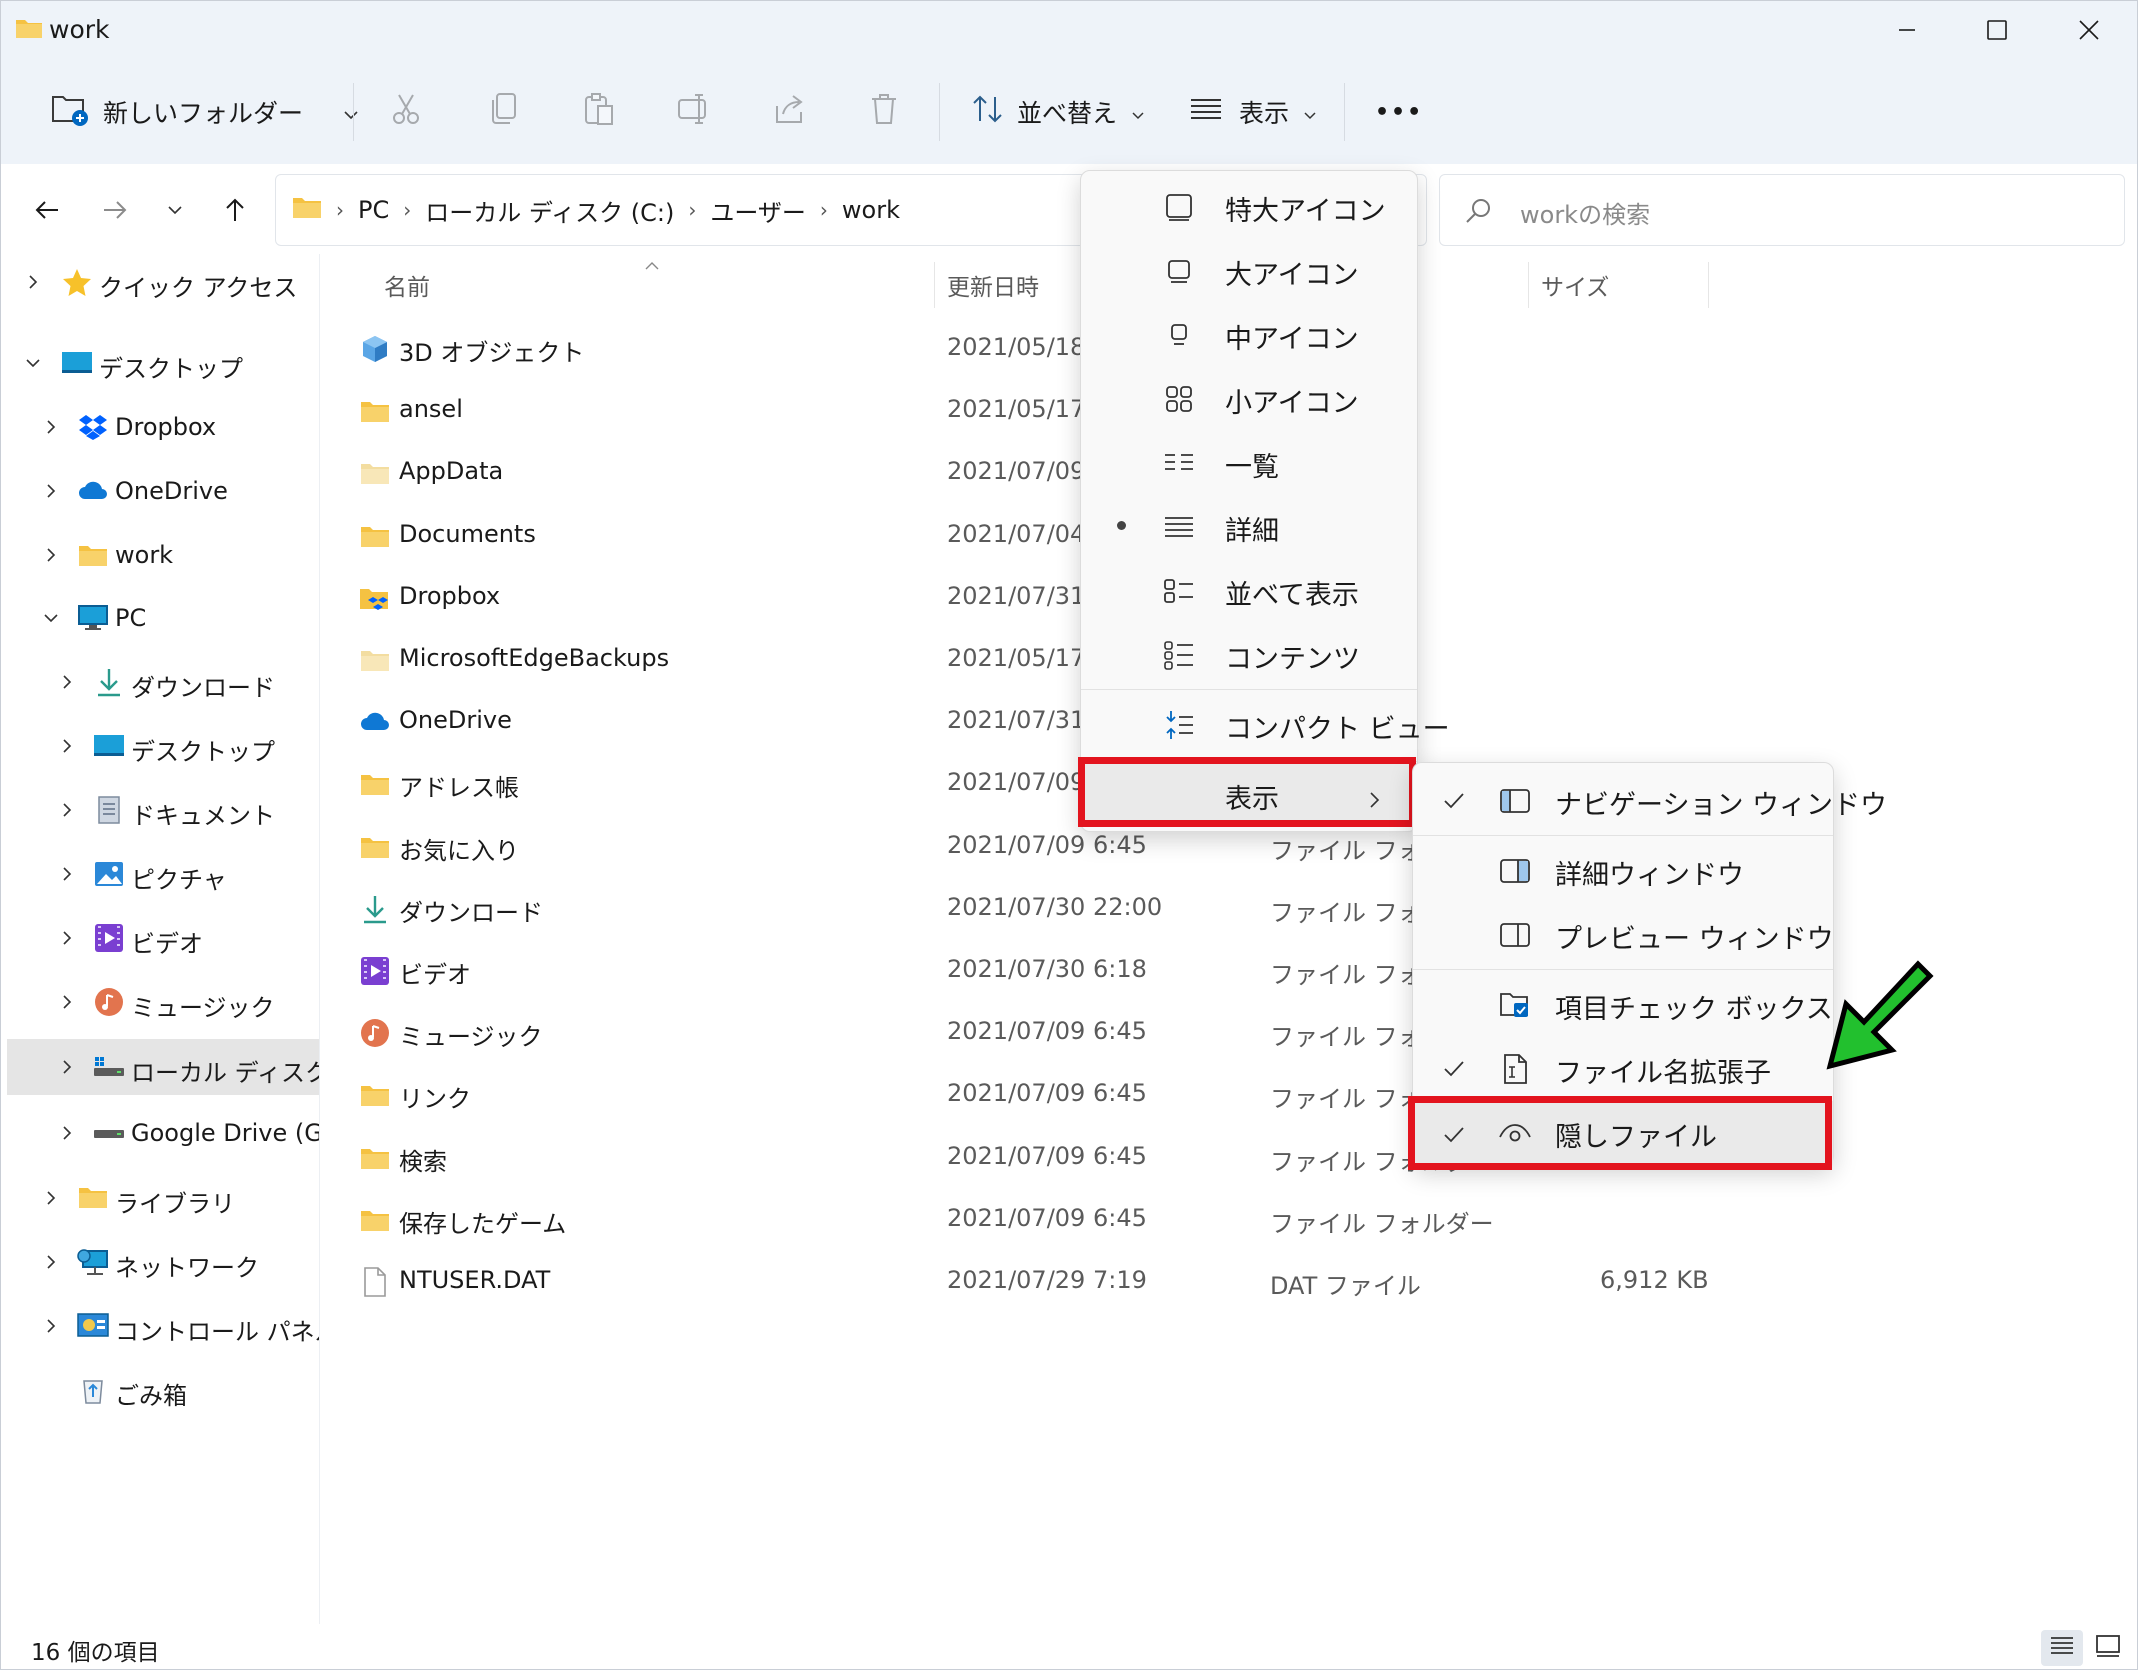 This screenshot has width=2138, height=1670. Describe the element at coordinates (170, 1133) in the screenshot. I see `sidebar-item-google-drive: Google Drive (G:)` at that location.